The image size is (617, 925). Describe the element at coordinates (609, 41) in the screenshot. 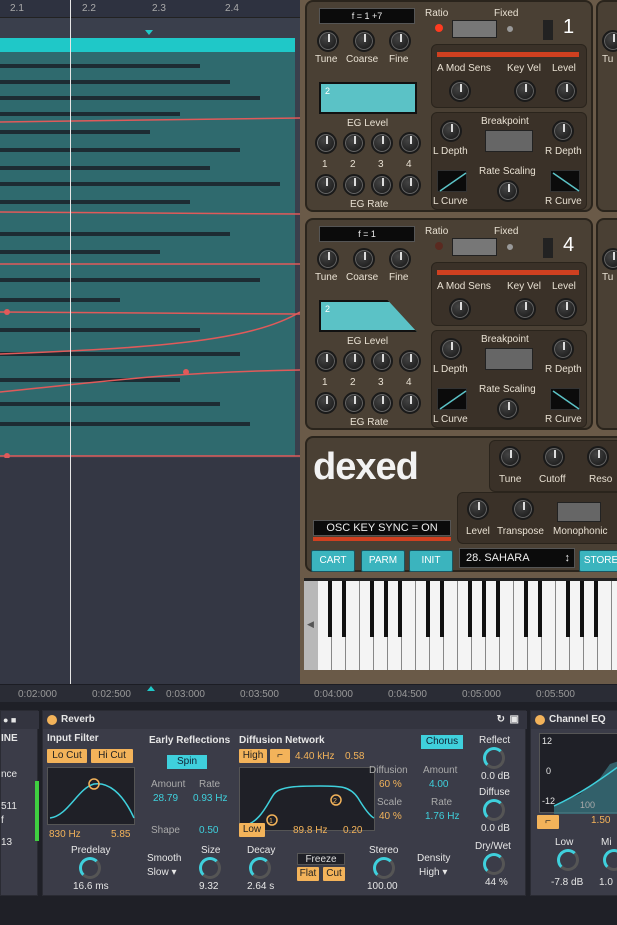

I see `op-right-tune-knob` at that location.